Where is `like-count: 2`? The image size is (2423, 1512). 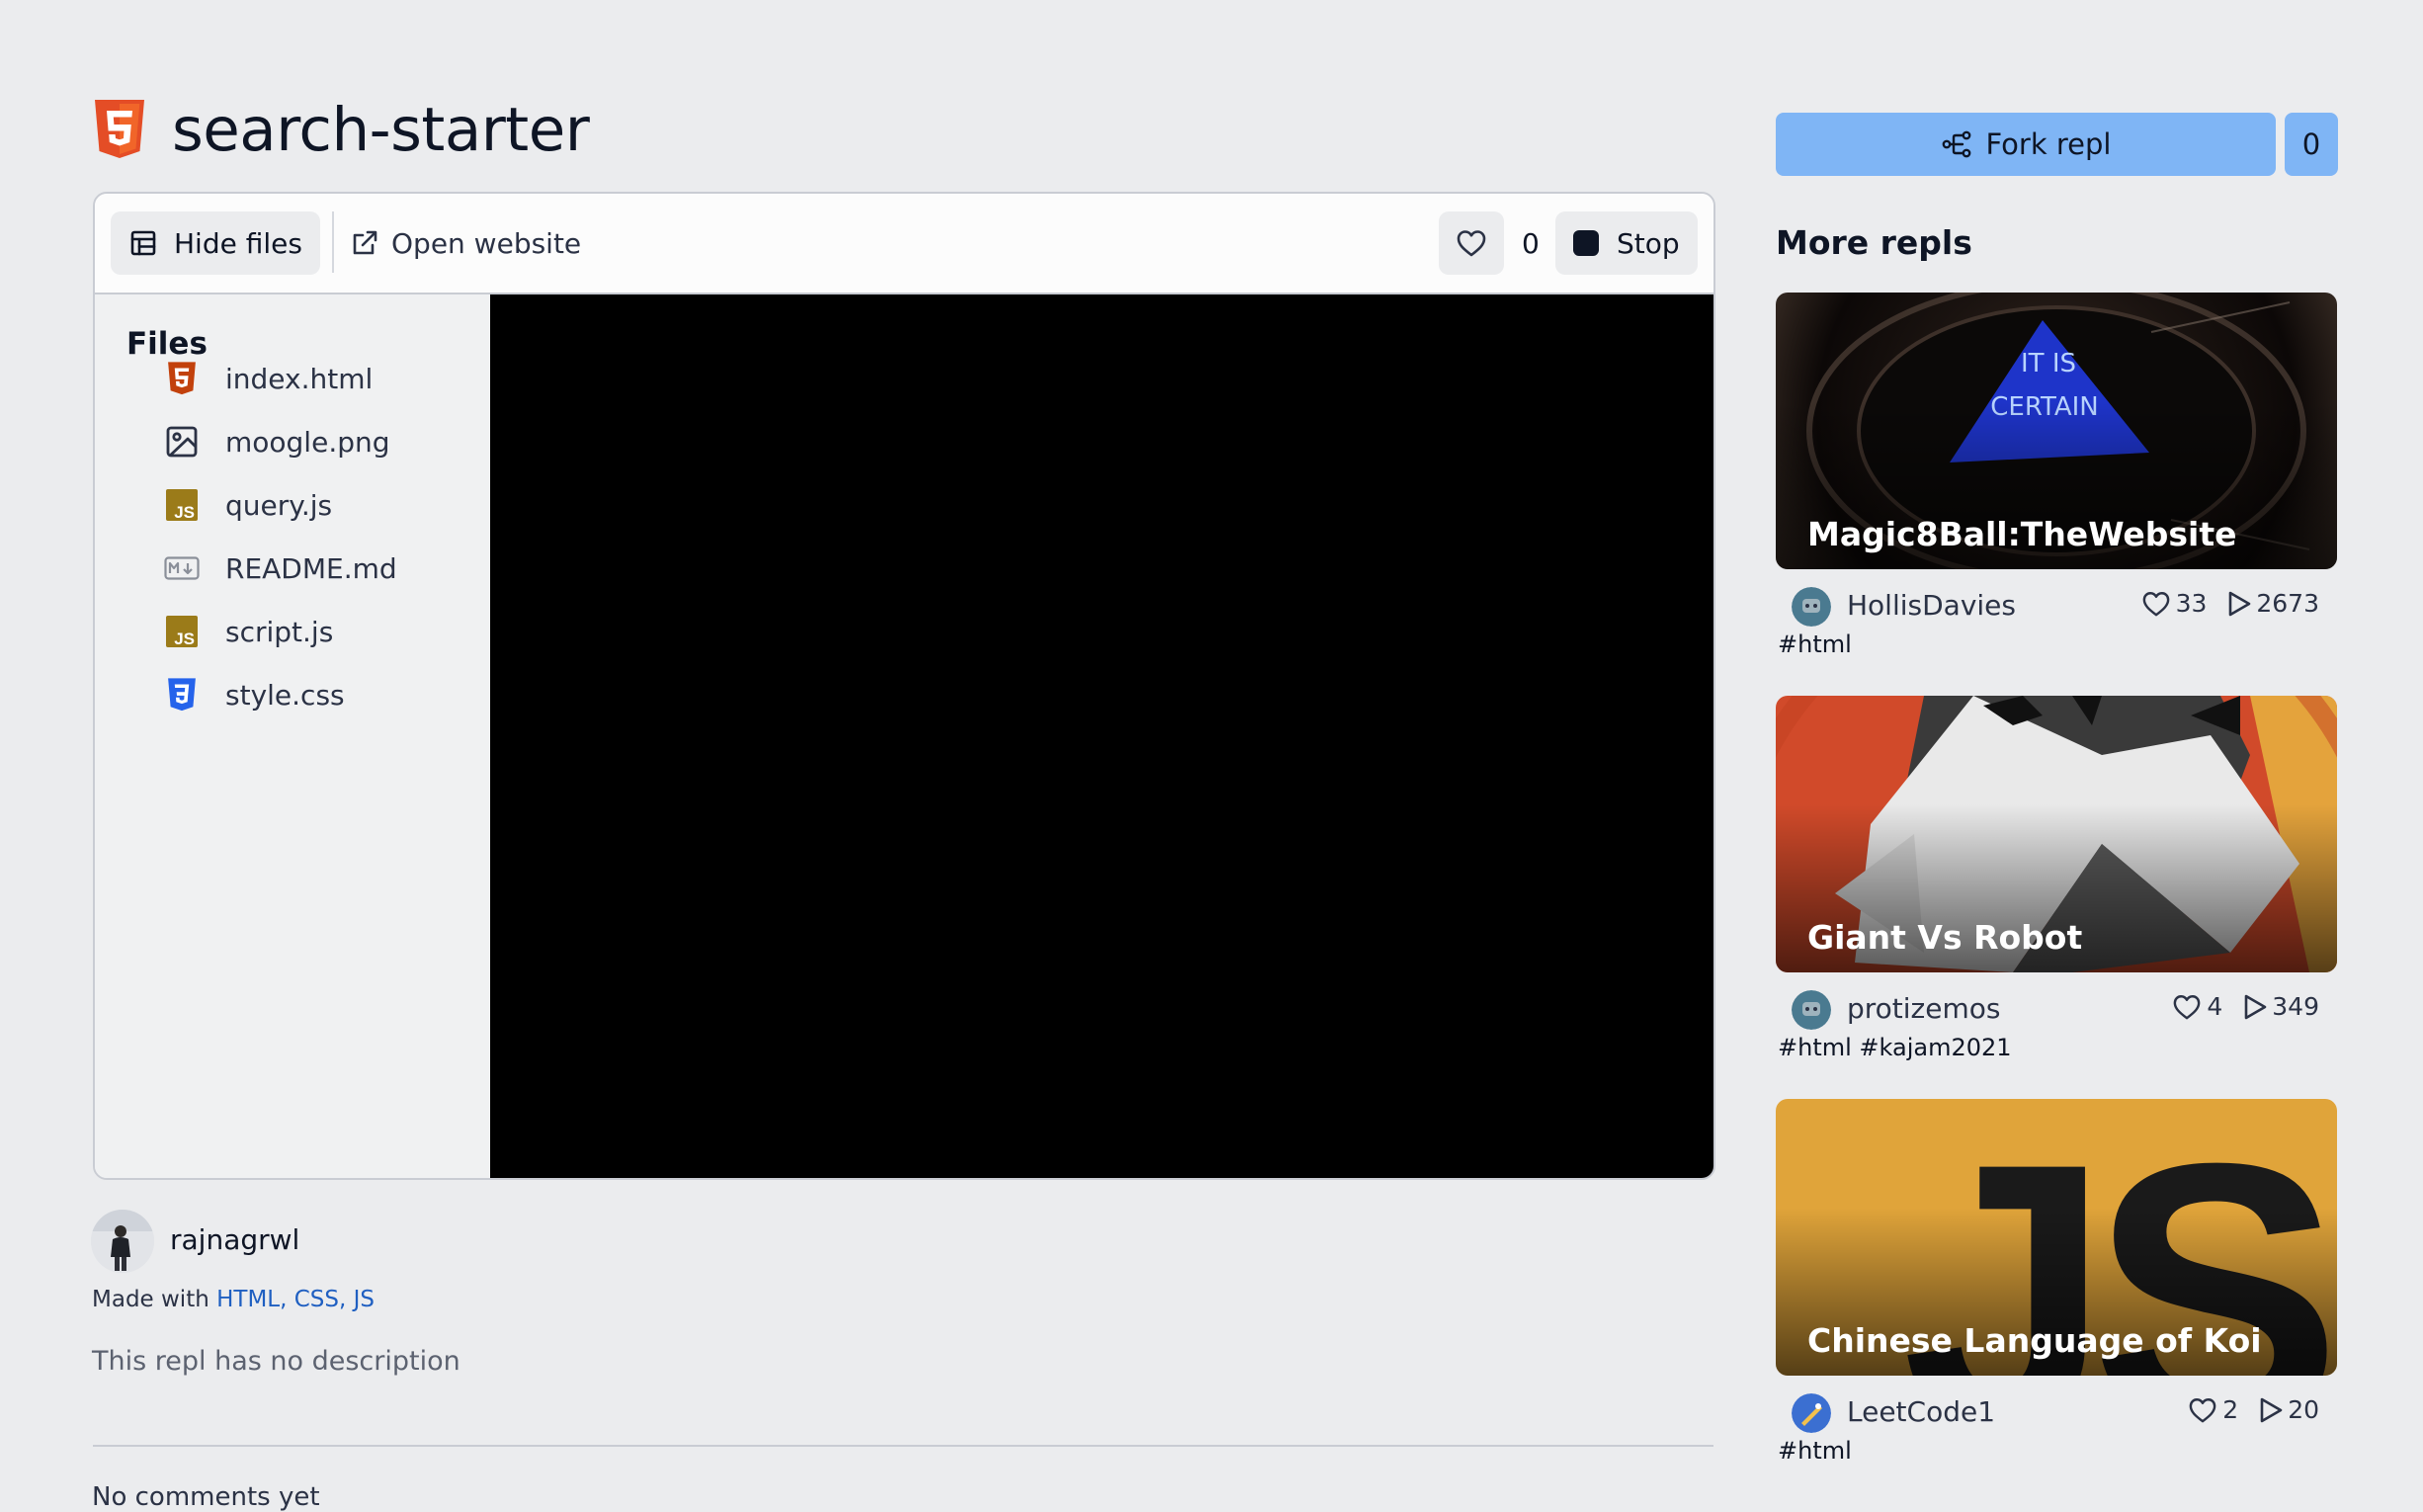 like-count: 2 is located at coordinates (2230, 1409).